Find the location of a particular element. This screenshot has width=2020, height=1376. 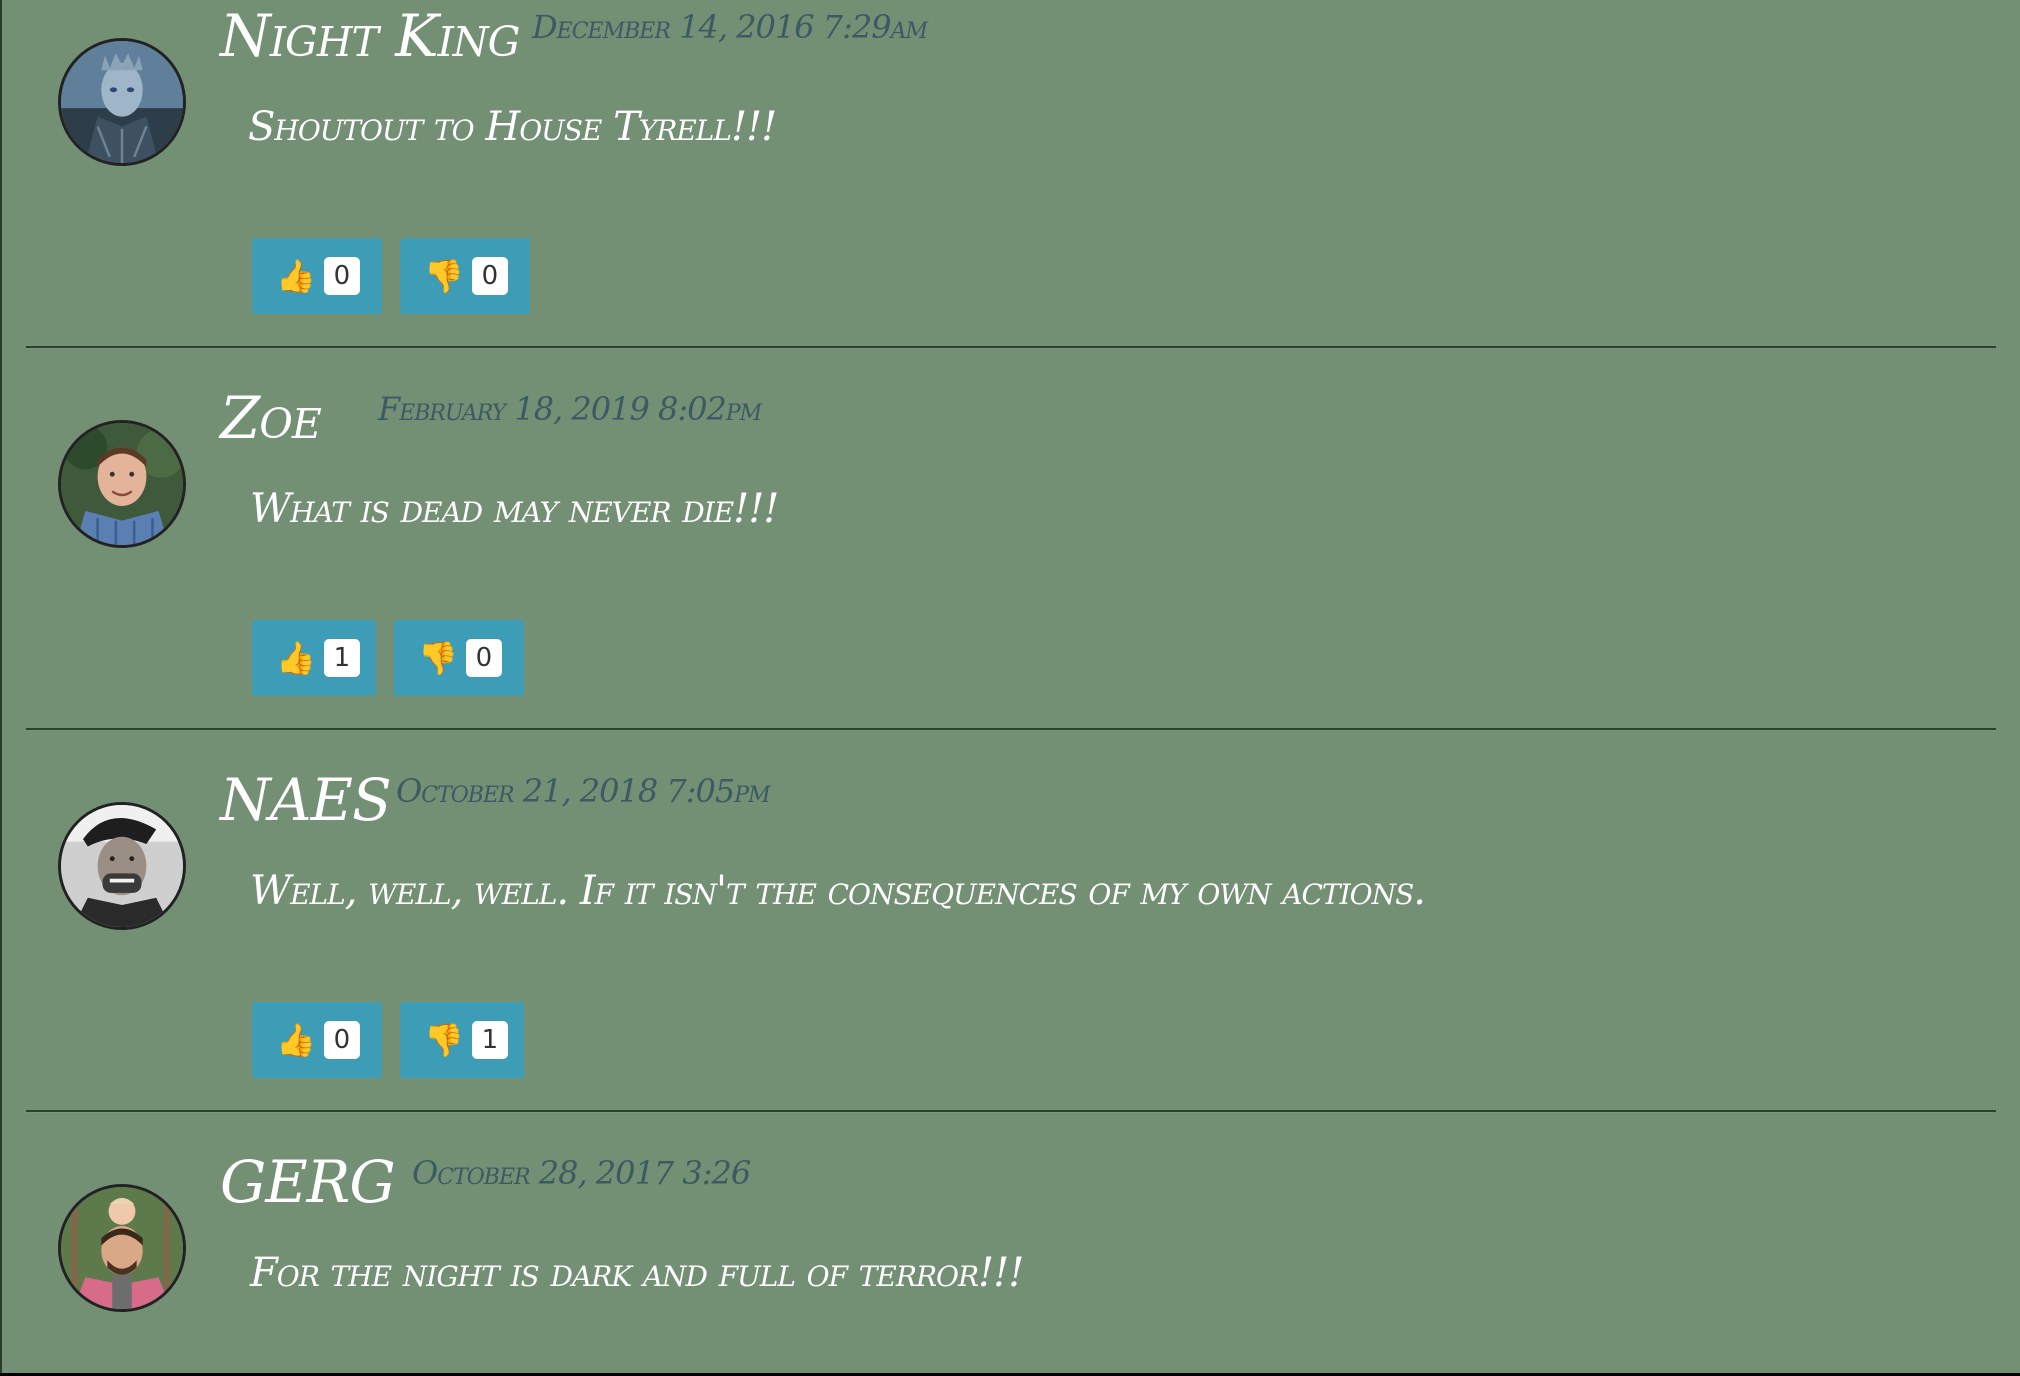

comment-text: Shoutout to House Tyrell!!! is located at coordinates (512, 127).